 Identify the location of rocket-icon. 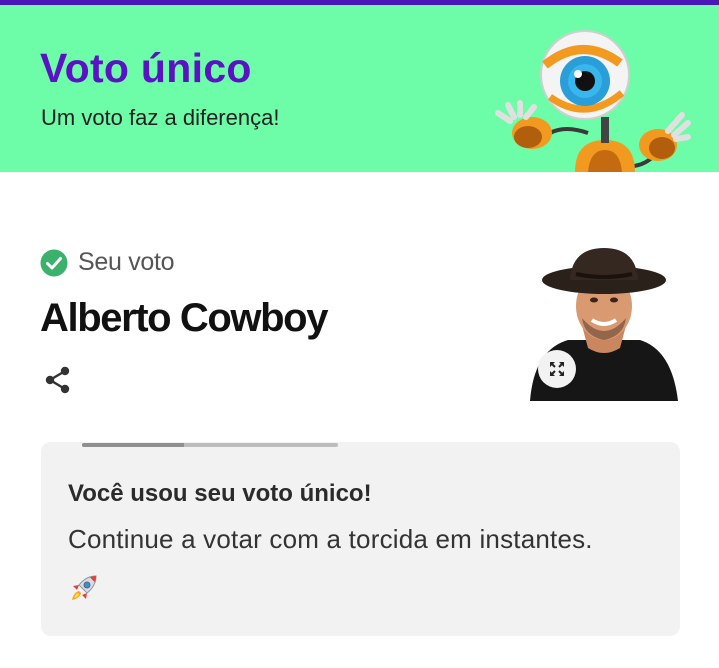
(84, 587).